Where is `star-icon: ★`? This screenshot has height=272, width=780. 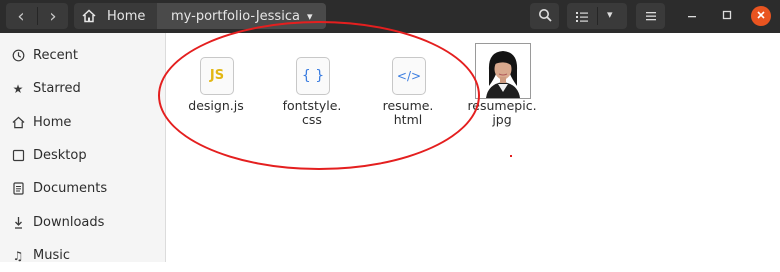
star-icon: ★ is located at coordinates (18, 88).